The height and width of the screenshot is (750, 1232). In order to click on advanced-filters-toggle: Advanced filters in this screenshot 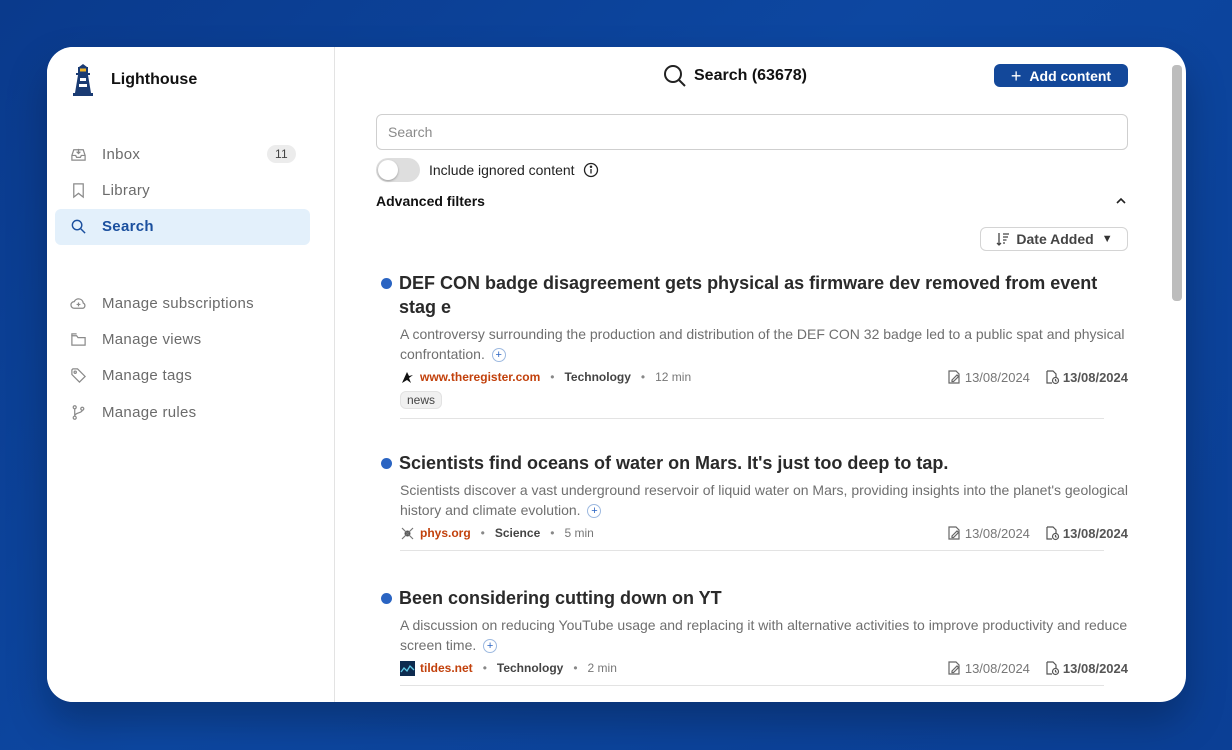, I will do `click(752, 201)`.